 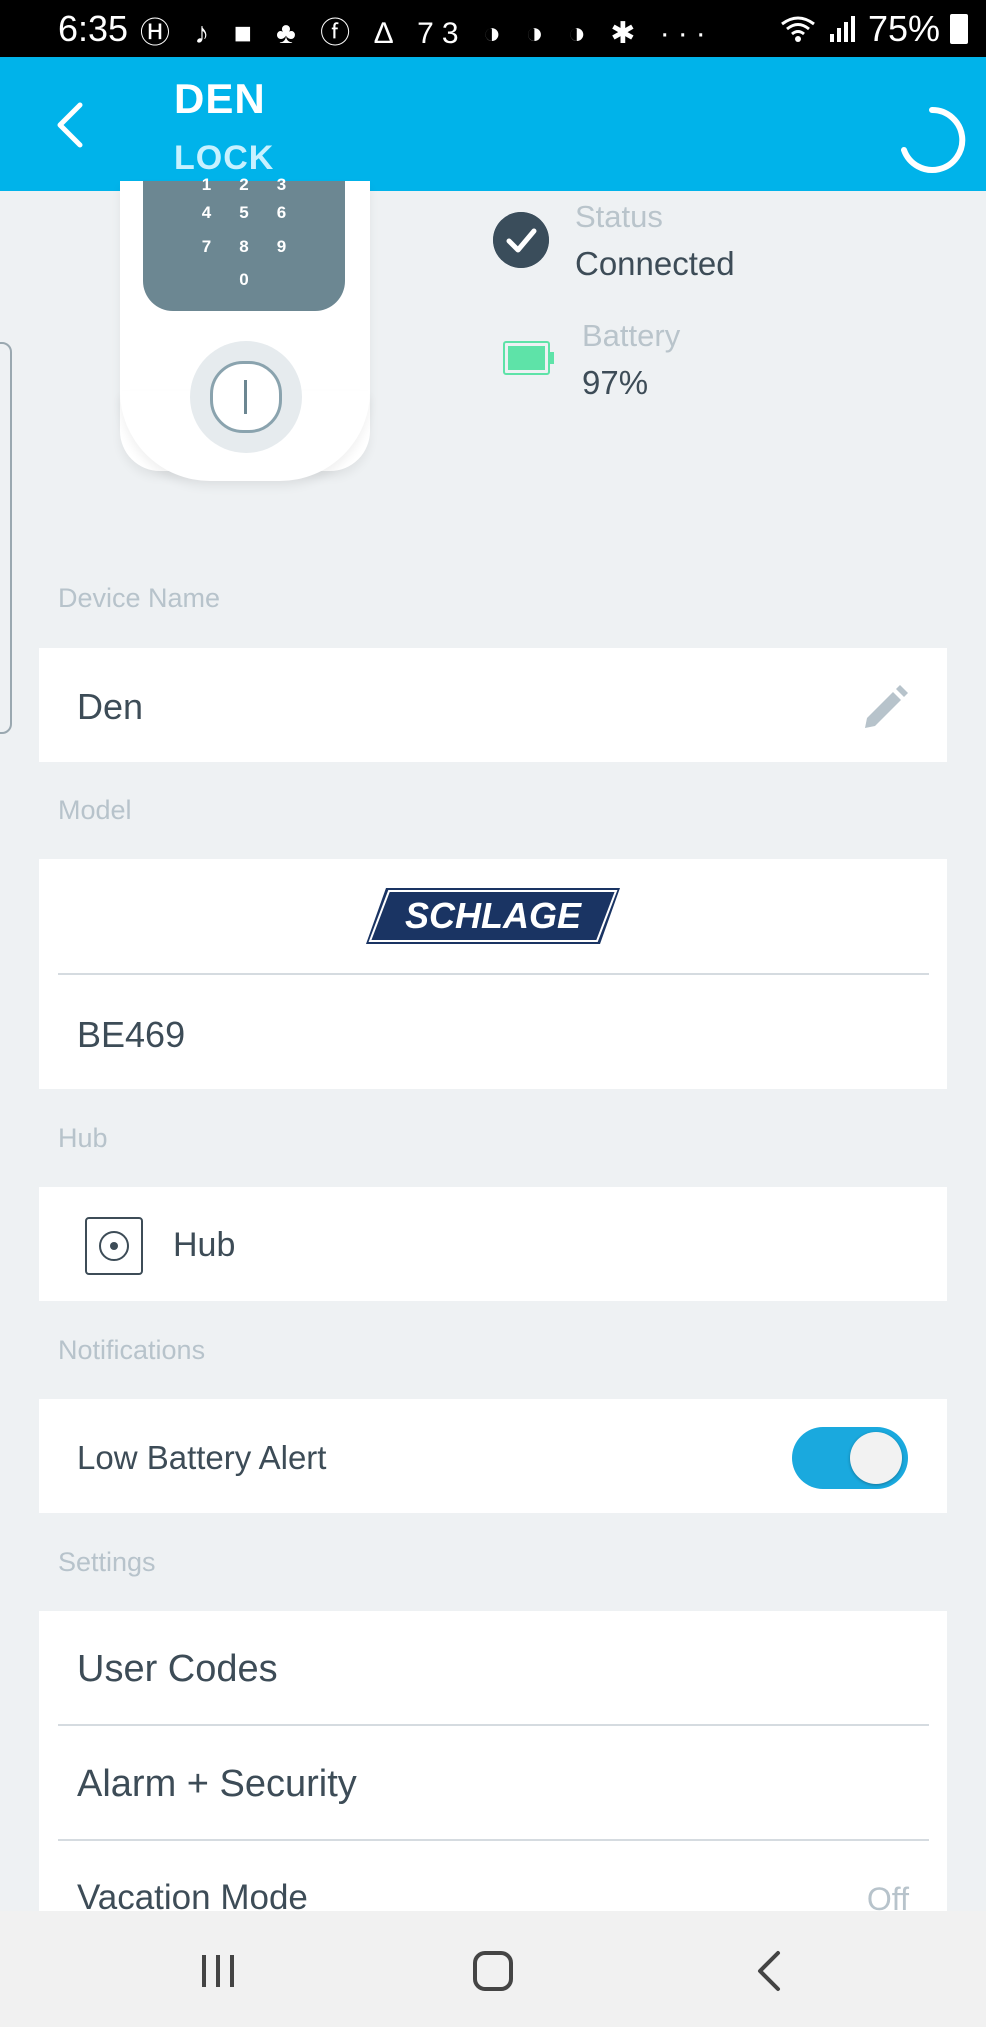 I want to click on system-navigation-bar, so click(x=493, y=1969).